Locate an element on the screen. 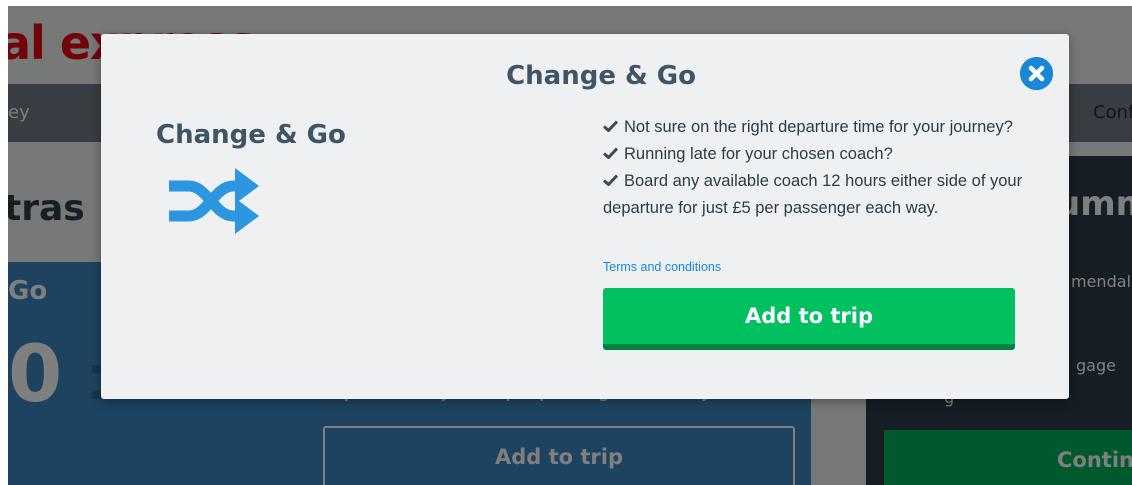  feature-item: Running late for your chosen coach? is located at coordinates (813, 154).